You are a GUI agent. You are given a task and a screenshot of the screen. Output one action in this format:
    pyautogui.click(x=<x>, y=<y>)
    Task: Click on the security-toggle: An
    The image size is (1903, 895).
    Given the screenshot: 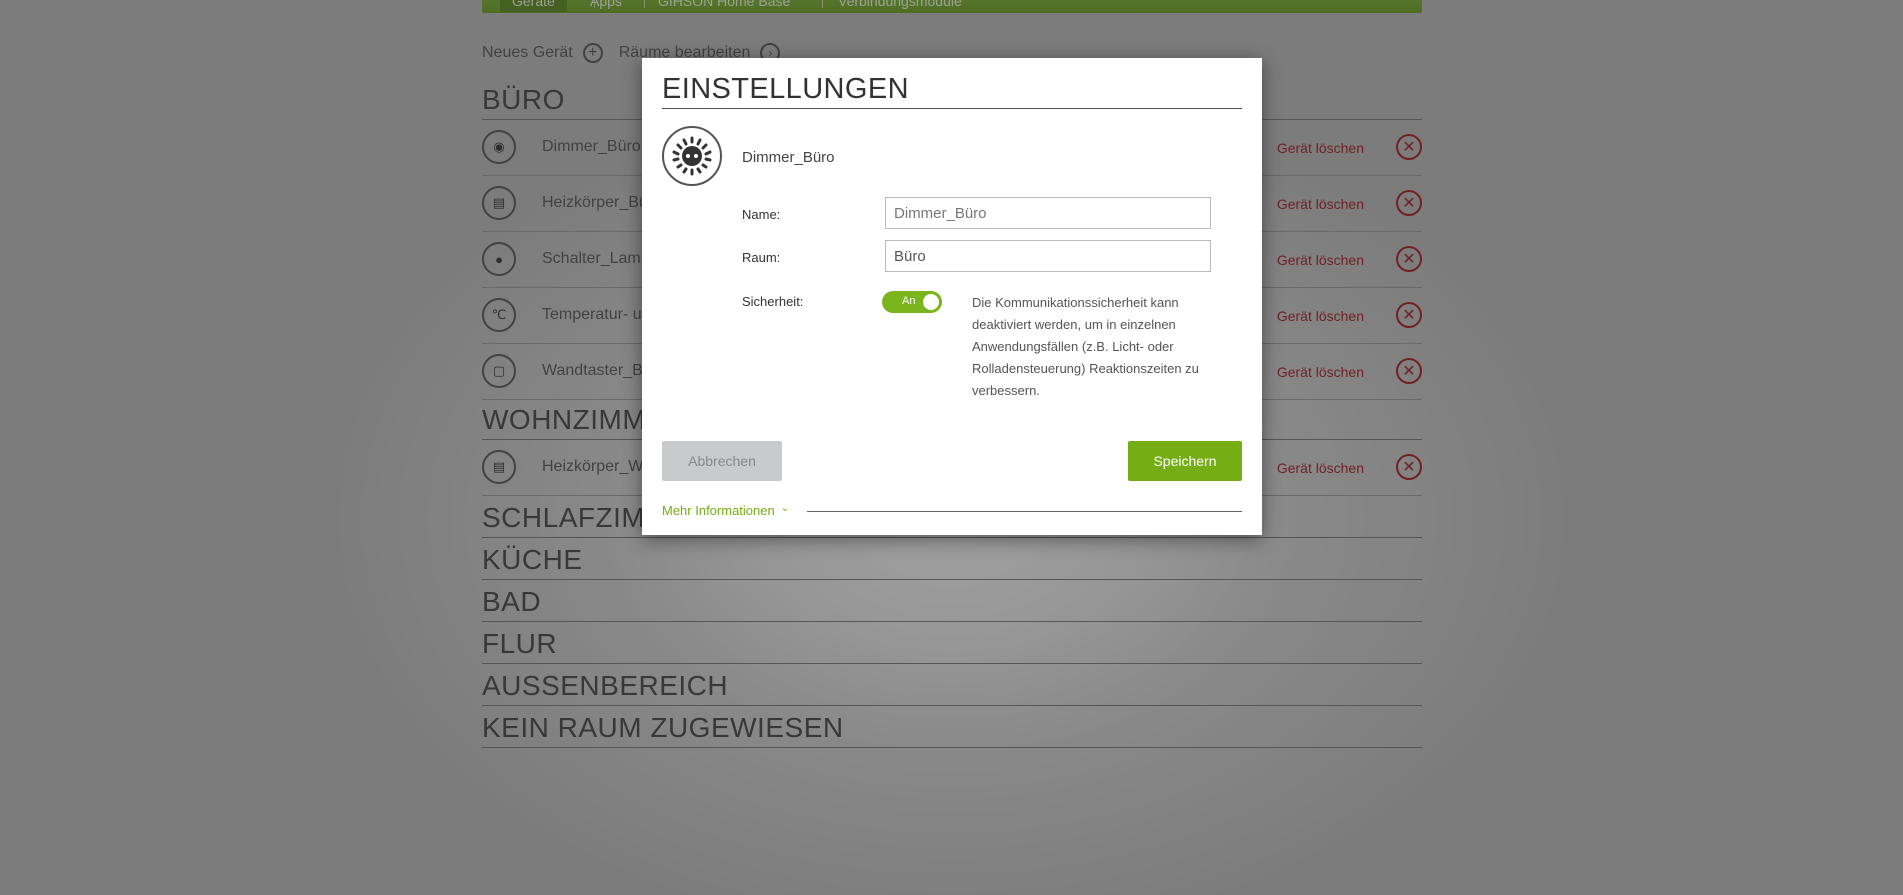 What is the action you would take?
    pyautogui.click(x=912, y=302)
    